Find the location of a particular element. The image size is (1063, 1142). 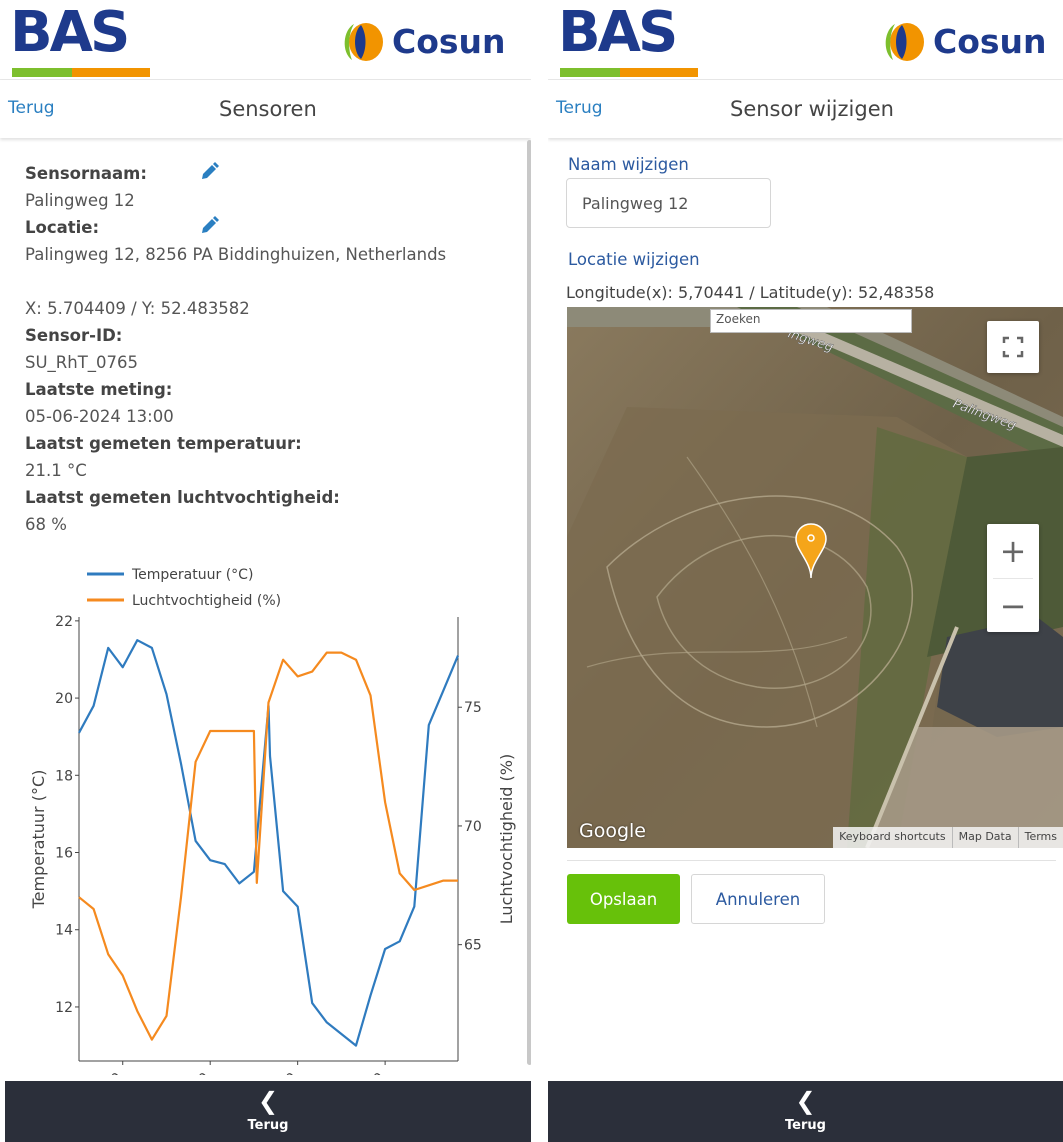

zoom-in-button: + is located at coordinates (1013, 551).